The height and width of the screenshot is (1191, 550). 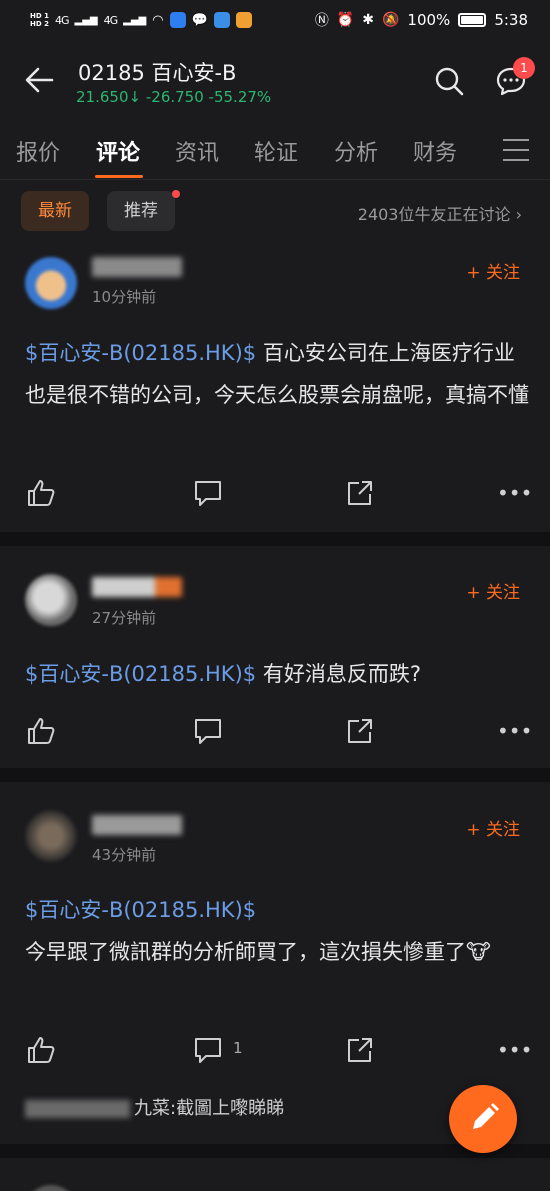 I want to click on comment-count: 1, so click(x=238, y=1048).